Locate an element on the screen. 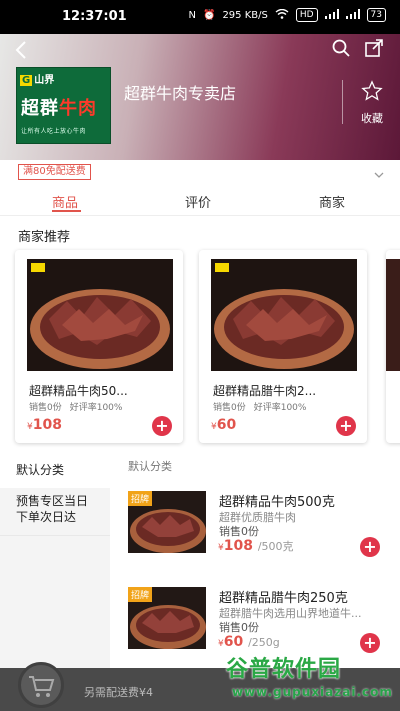 This screenshot has width=400, height=711. wifi-icon is located at coordinates (282, 15).